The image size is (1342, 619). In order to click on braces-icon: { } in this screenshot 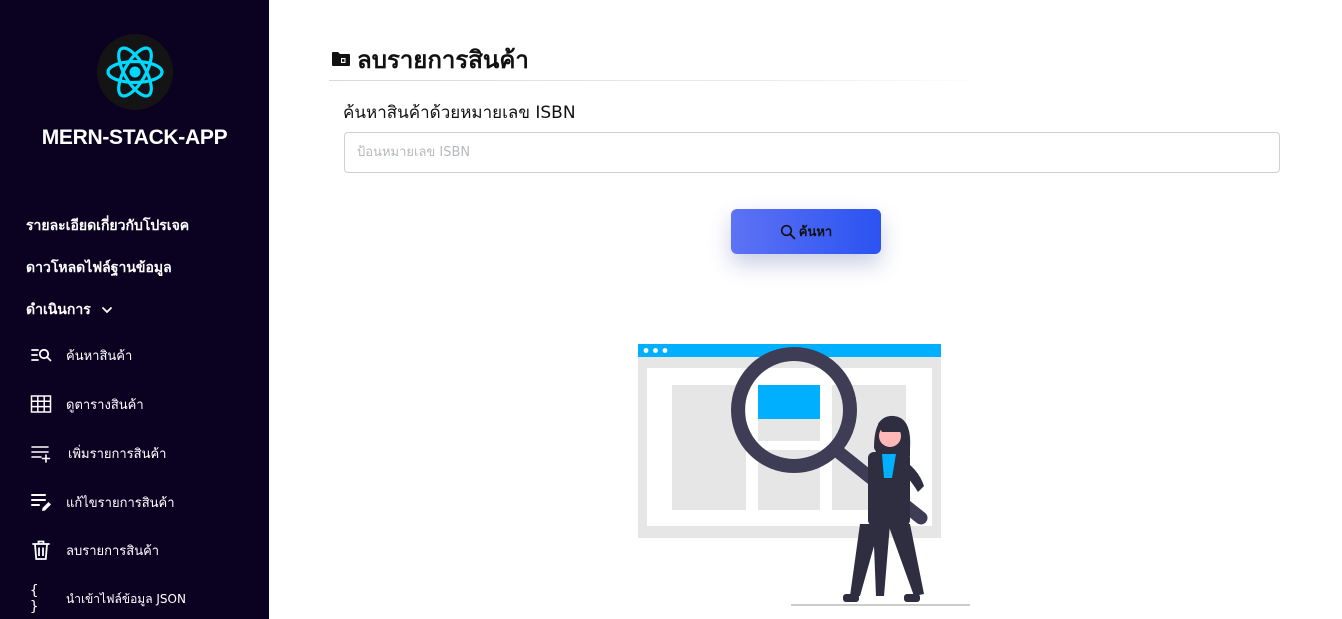, I will do `click(34, 599)`.